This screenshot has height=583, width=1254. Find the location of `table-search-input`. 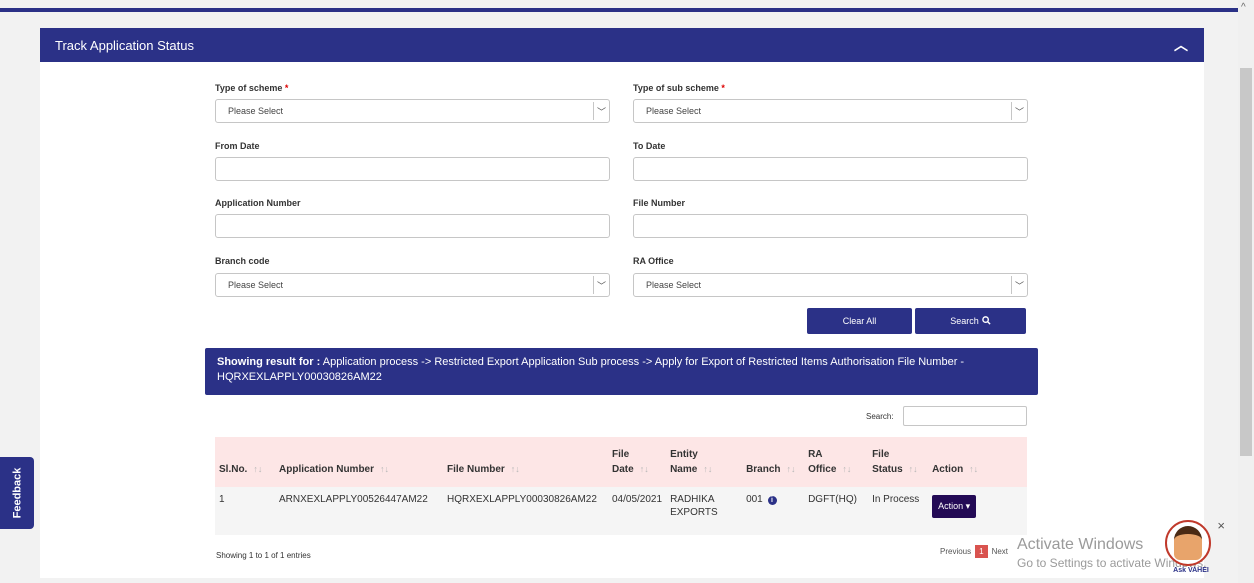

table-search-input is located at coordinates (965, 416).